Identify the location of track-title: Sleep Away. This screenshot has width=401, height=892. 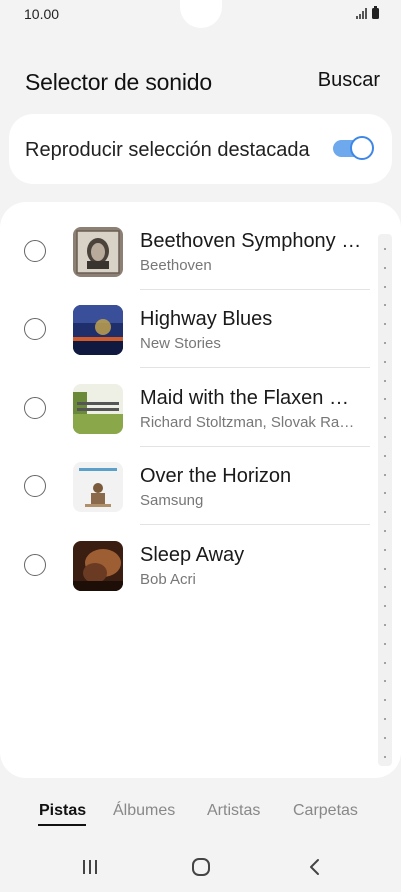
(192, 555).